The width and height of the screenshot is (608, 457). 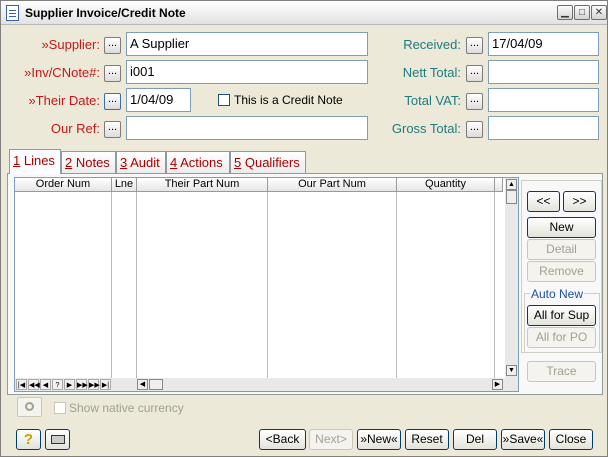 What do you see at coordinates (304, 13) in the screenshot?
I see `title-bar: Supplier Invoice/Credit Note ▁ □ ✕` at bounding box center [304, 13].